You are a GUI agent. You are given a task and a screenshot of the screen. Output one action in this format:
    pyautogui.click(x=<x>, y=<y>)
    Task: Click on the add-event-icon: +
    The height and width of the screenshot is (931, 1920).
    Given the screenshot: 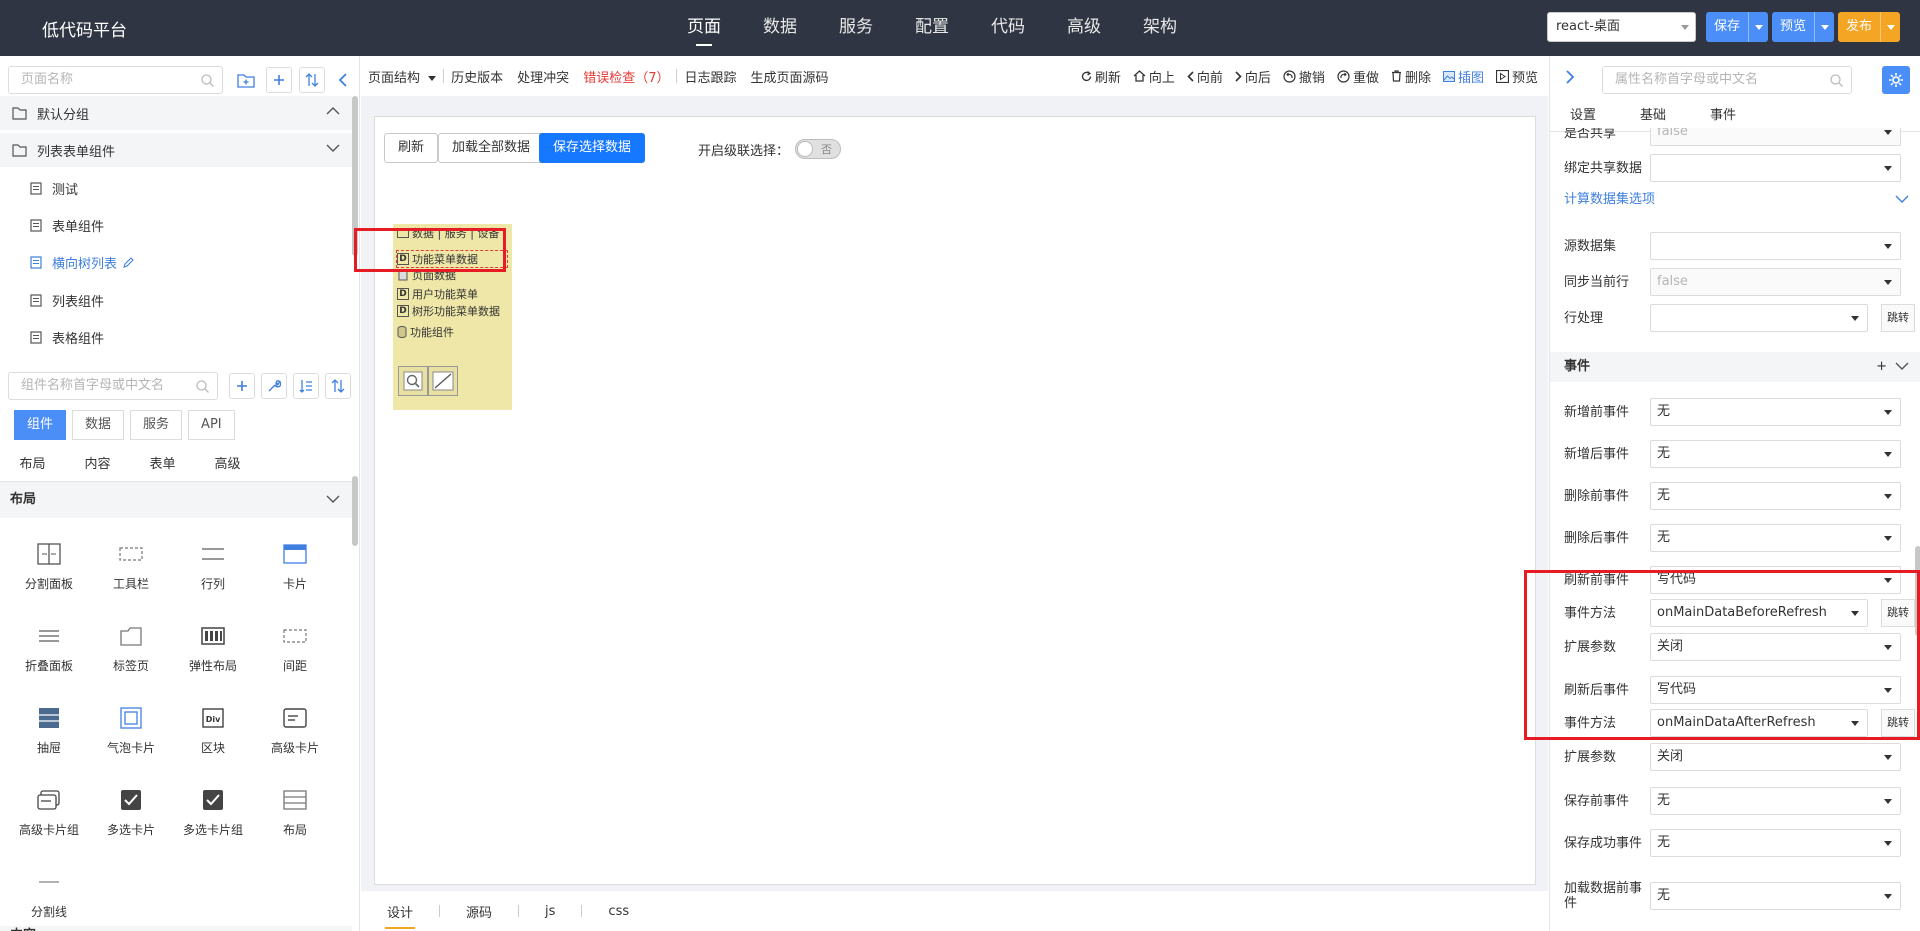 What is the action you would take?
    pyautogui.click(x=1881, y=367)
    